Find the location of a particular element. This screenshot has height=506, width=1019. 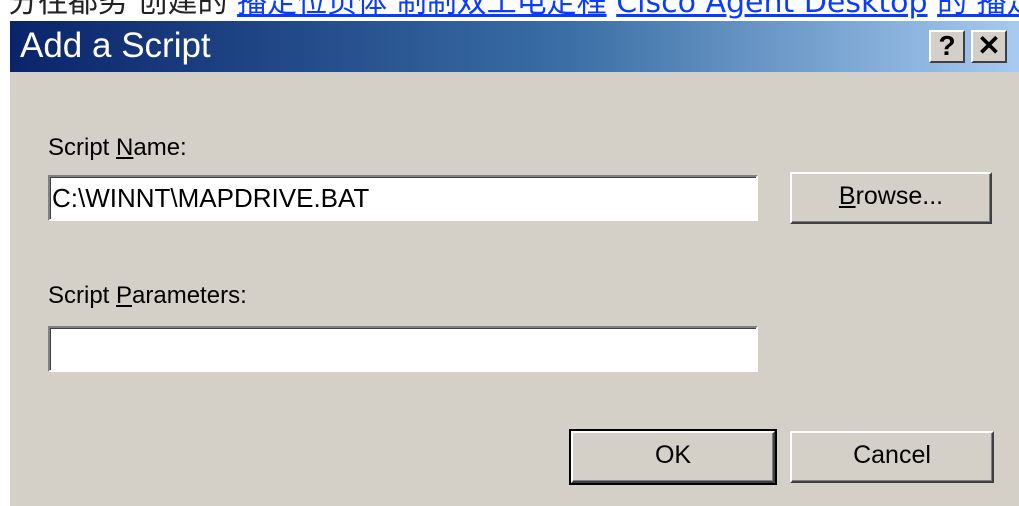

ok-button-label: OK is located at coordinates (673, 455).